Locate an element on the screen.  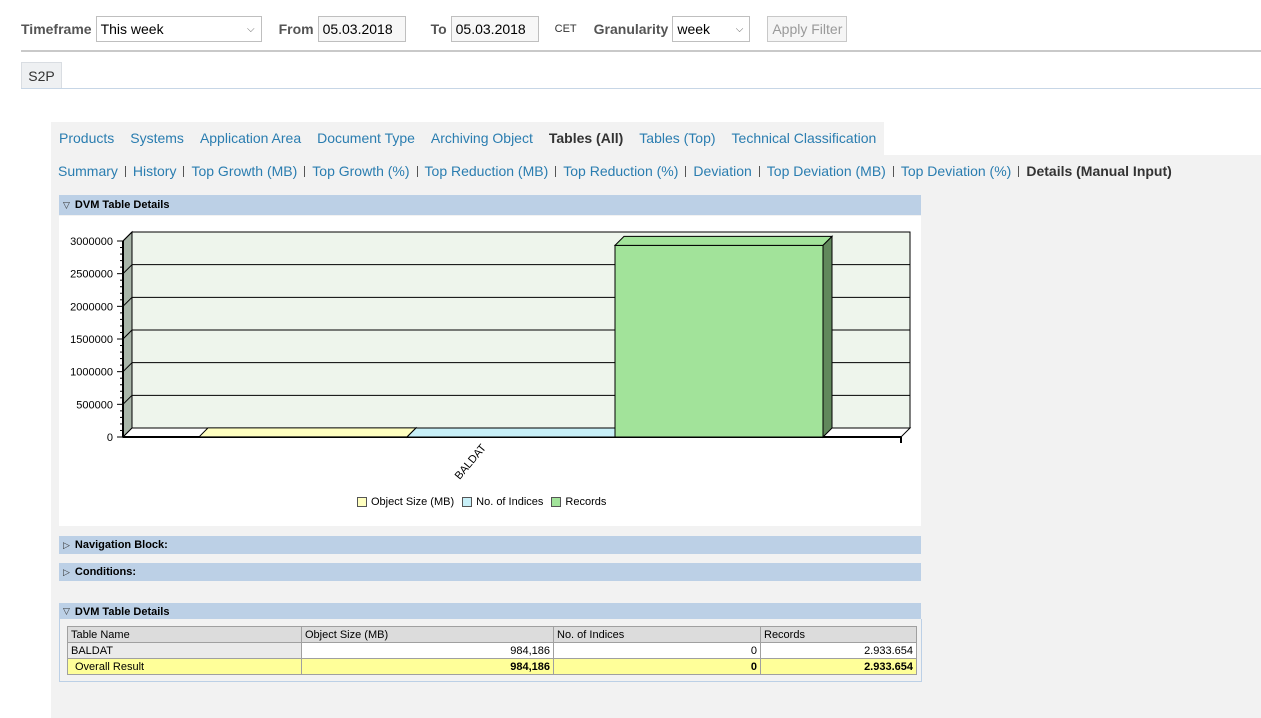
subtab-top-growth-mb: Top Growth (MB) is located at coordinates (244, 171).